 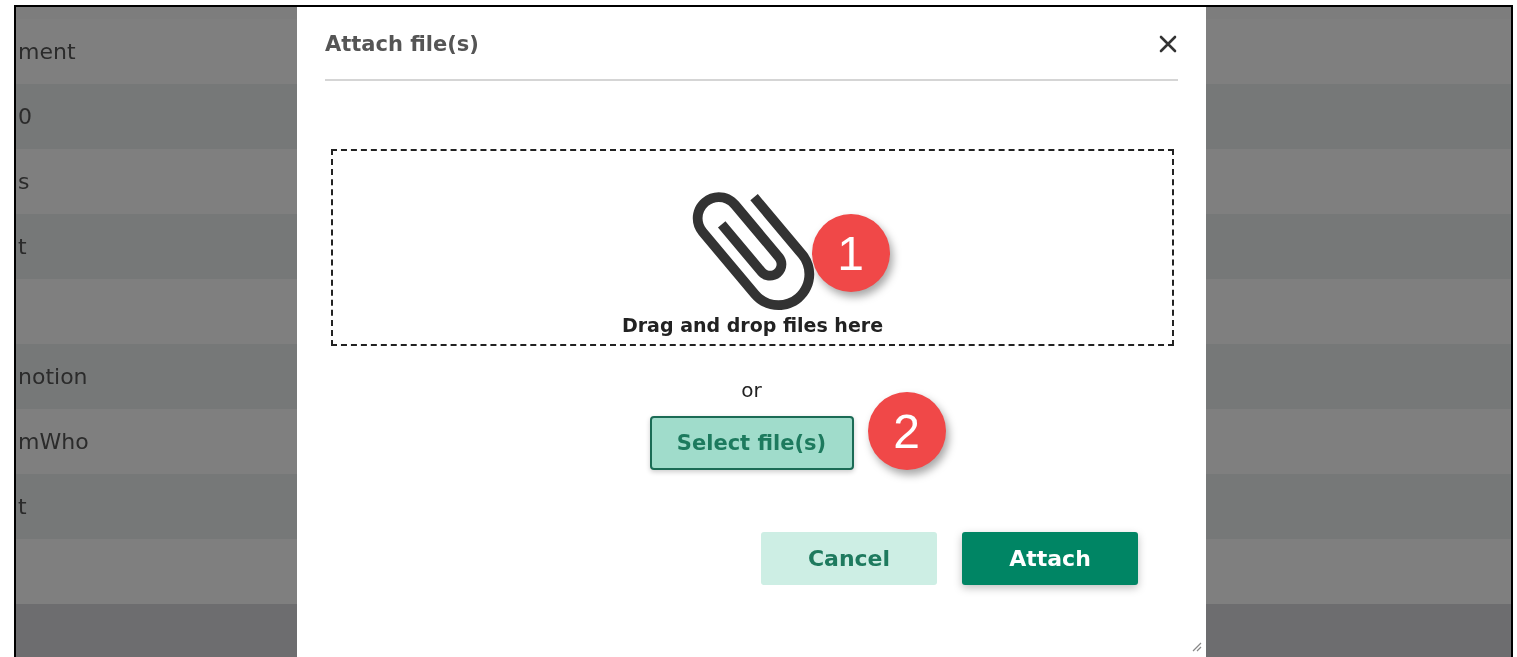 What do you see at coordinates (53, 441) in the screenshot?
I see `row-label: mWho` at bounding box center [53, 441].